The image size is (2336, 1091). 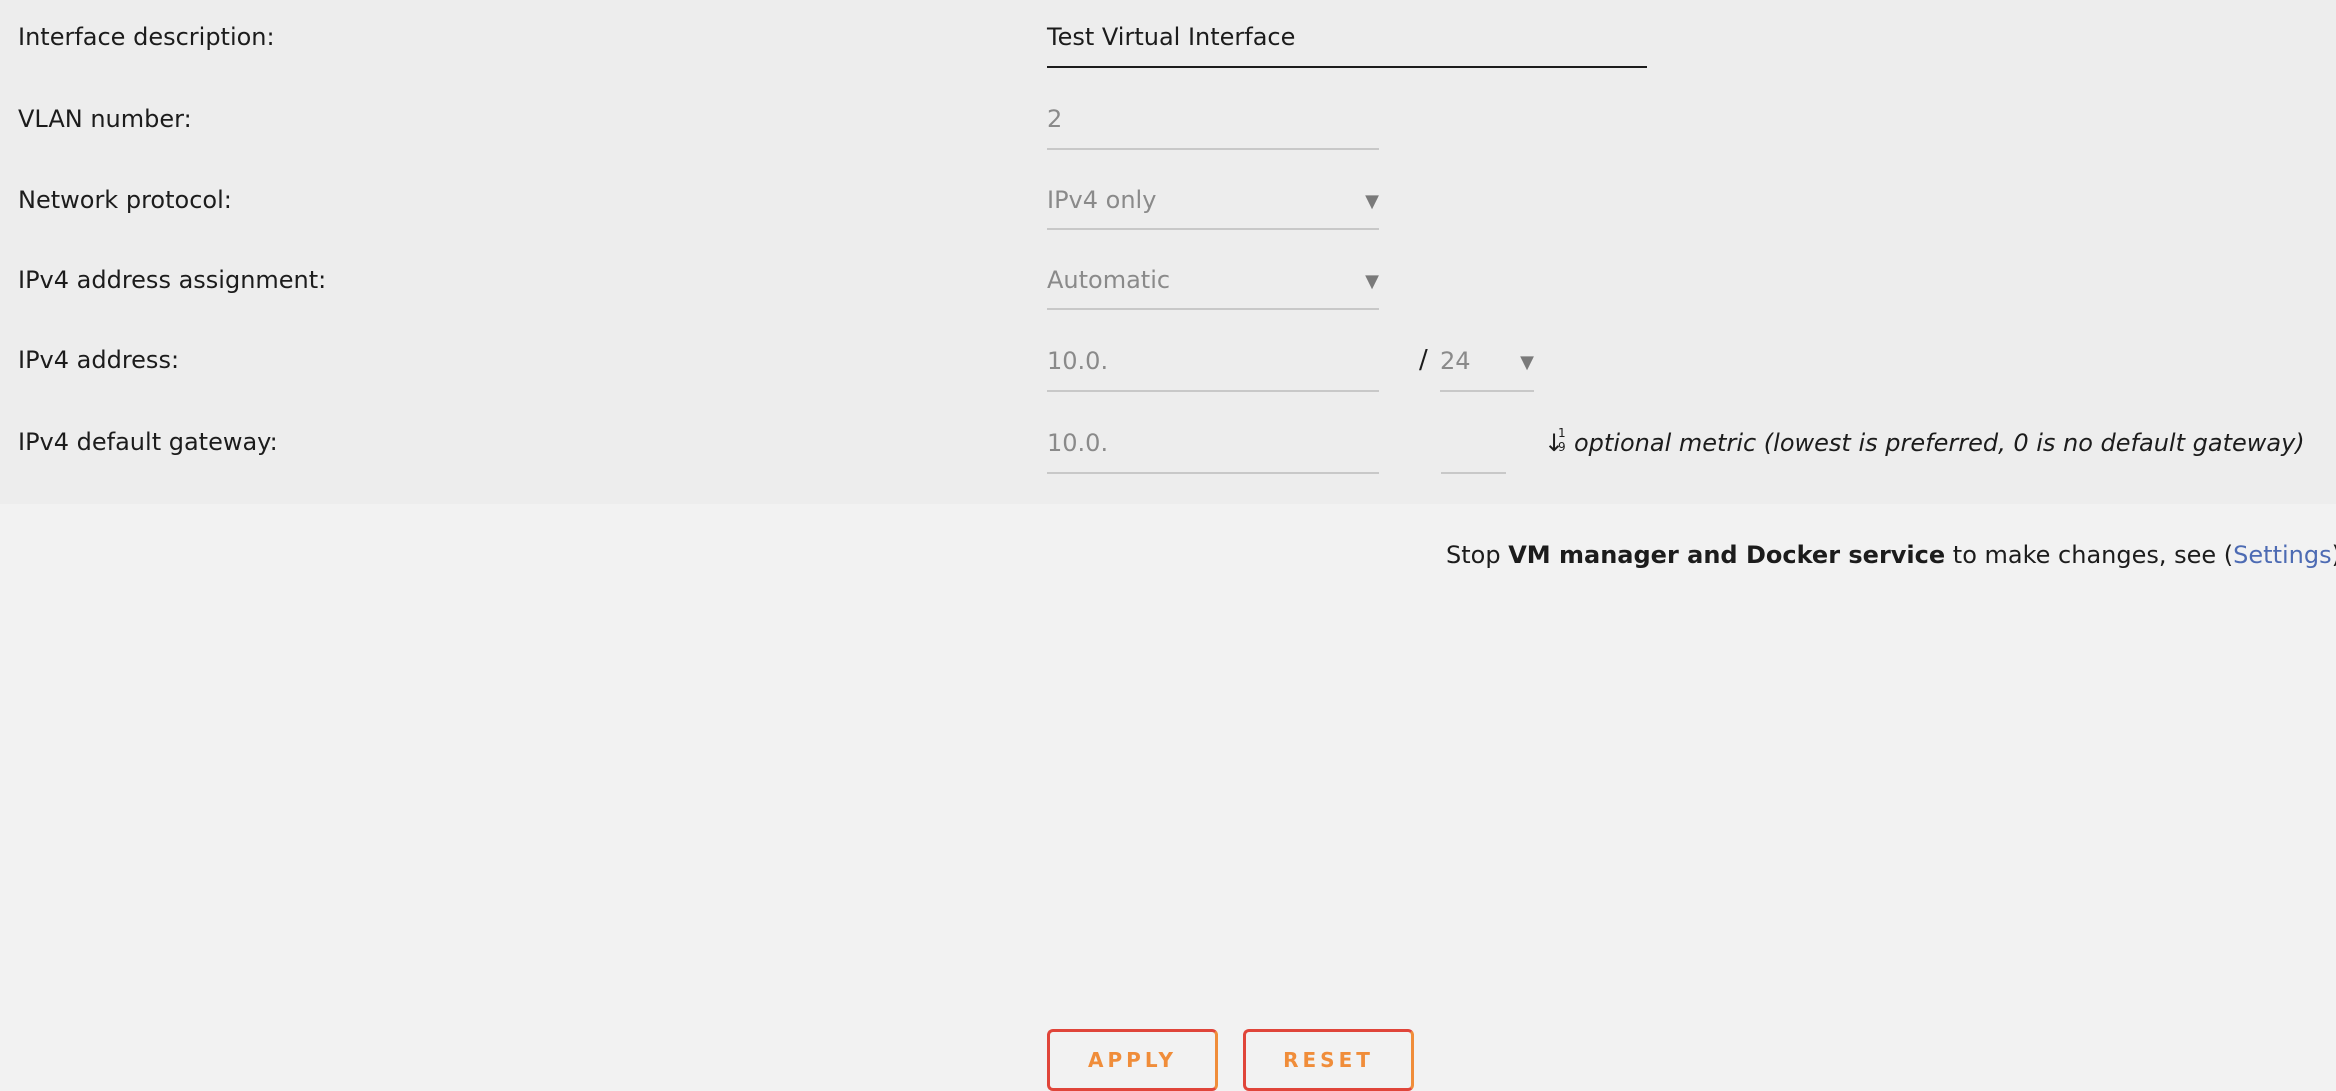 I want to click on ipv4-prefix-value: 24, so click(x=1455, y=361).